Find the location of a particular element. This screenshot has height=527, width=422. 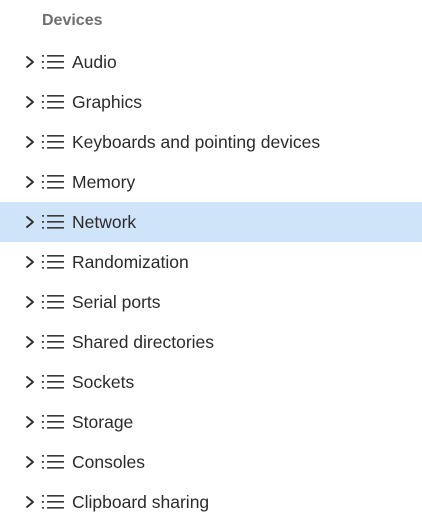

tree-item-label: Storage is located at coordinates (103, 422).